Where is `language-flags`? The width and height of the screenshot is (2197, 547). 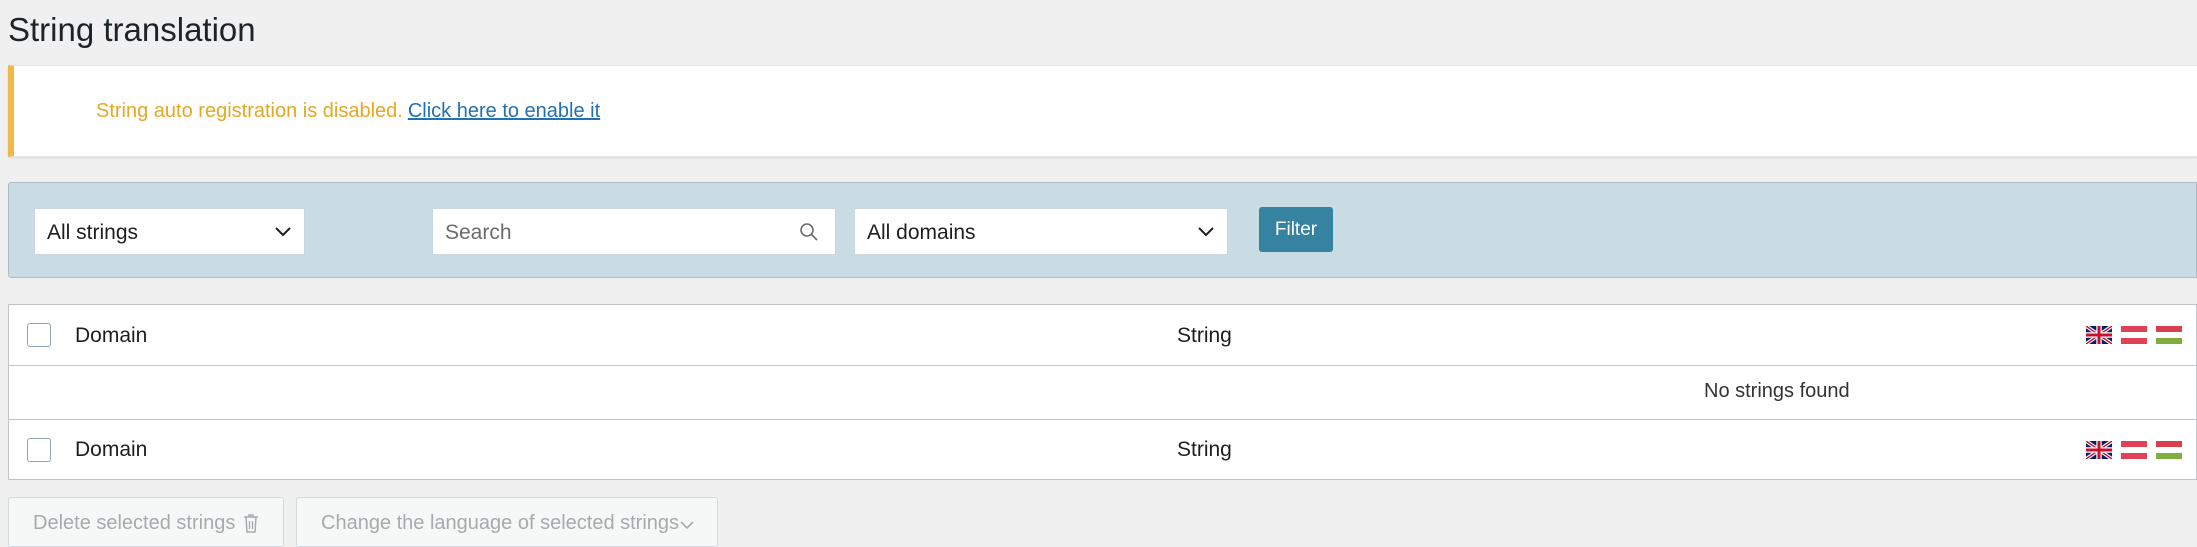 language-flags is located at coordinates (2134, 335).